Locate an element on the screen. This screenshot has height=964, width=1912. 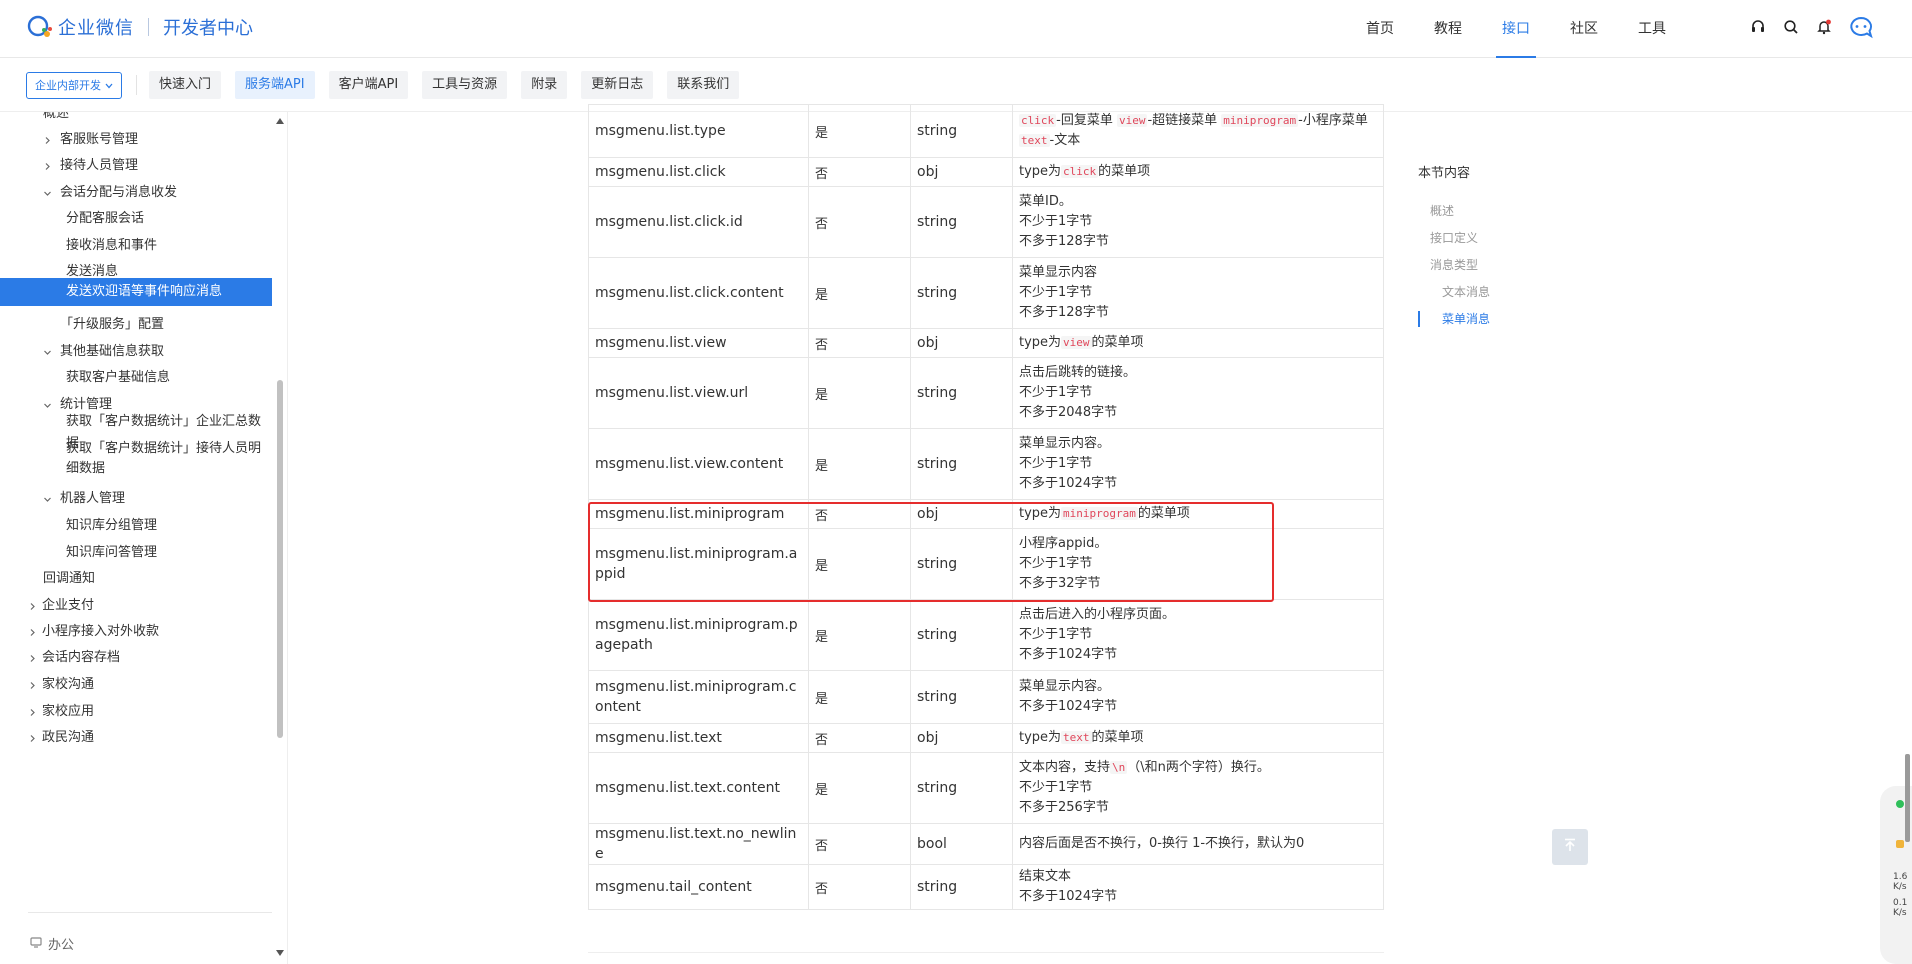
desc-line: 点击后进入的小程序页面。 is located at coordinates (1198, 615).